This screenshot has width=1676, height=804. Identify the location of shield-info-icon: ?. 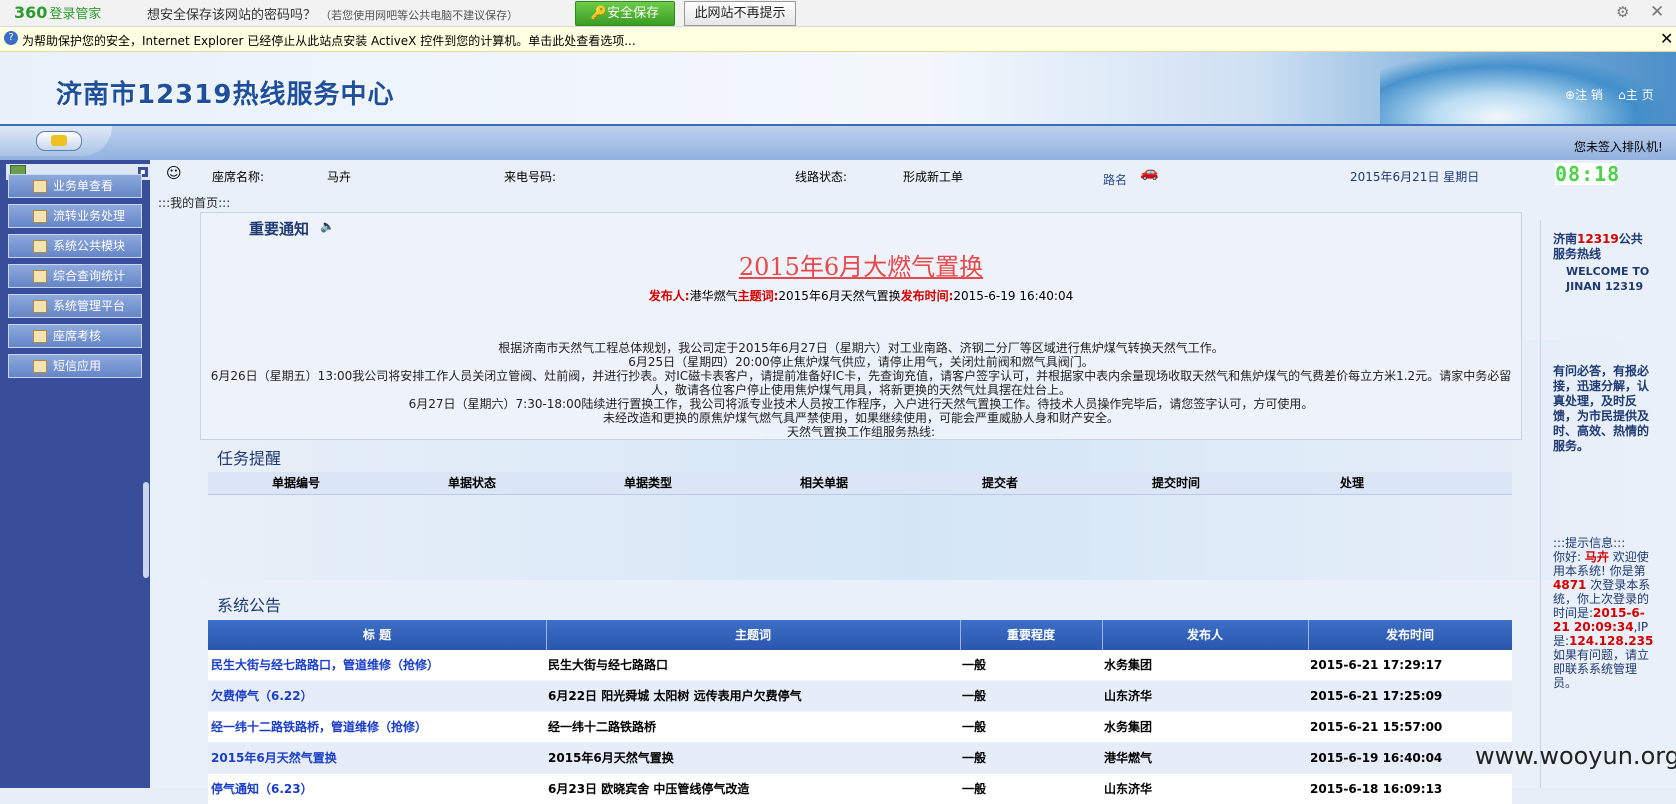
(11, 38).